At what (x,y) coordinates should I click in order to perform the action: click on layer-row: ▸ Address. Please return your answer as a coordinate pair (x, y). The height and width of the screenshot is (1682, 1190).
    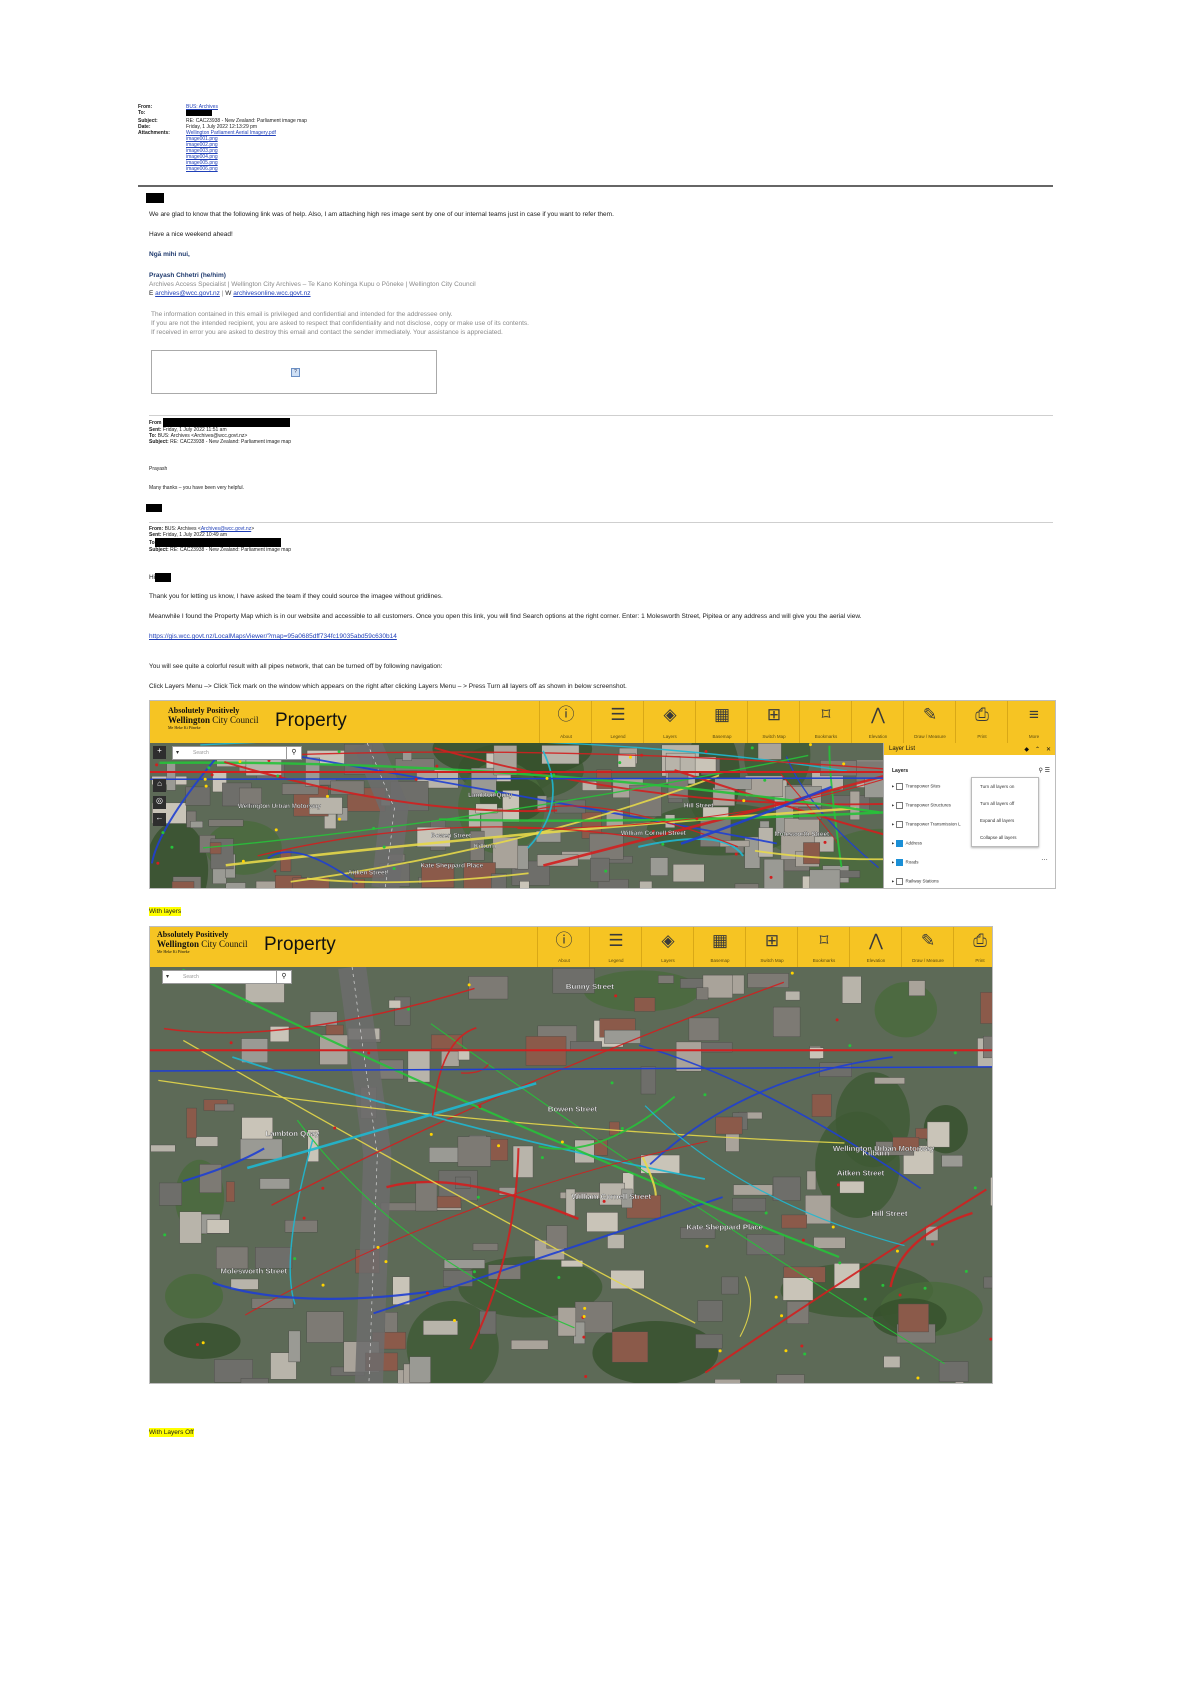
    Looking at the image, I should click on (907, 843).